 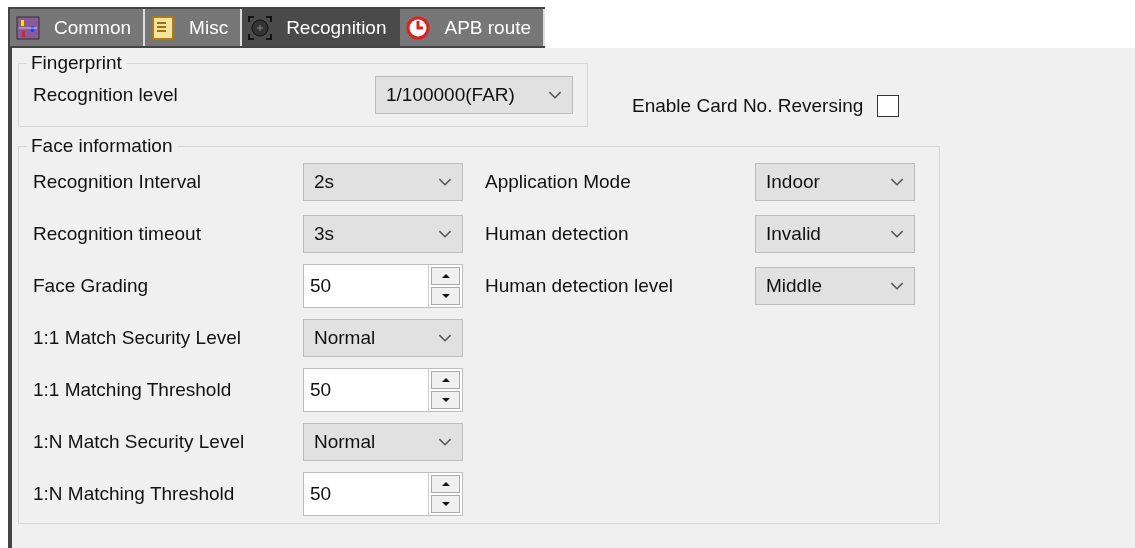 What do you see at coordinates (133, 390) in the screenshot?
I see `field-label: 1:1 Matching Threshold` at bounding box center [133, 390].